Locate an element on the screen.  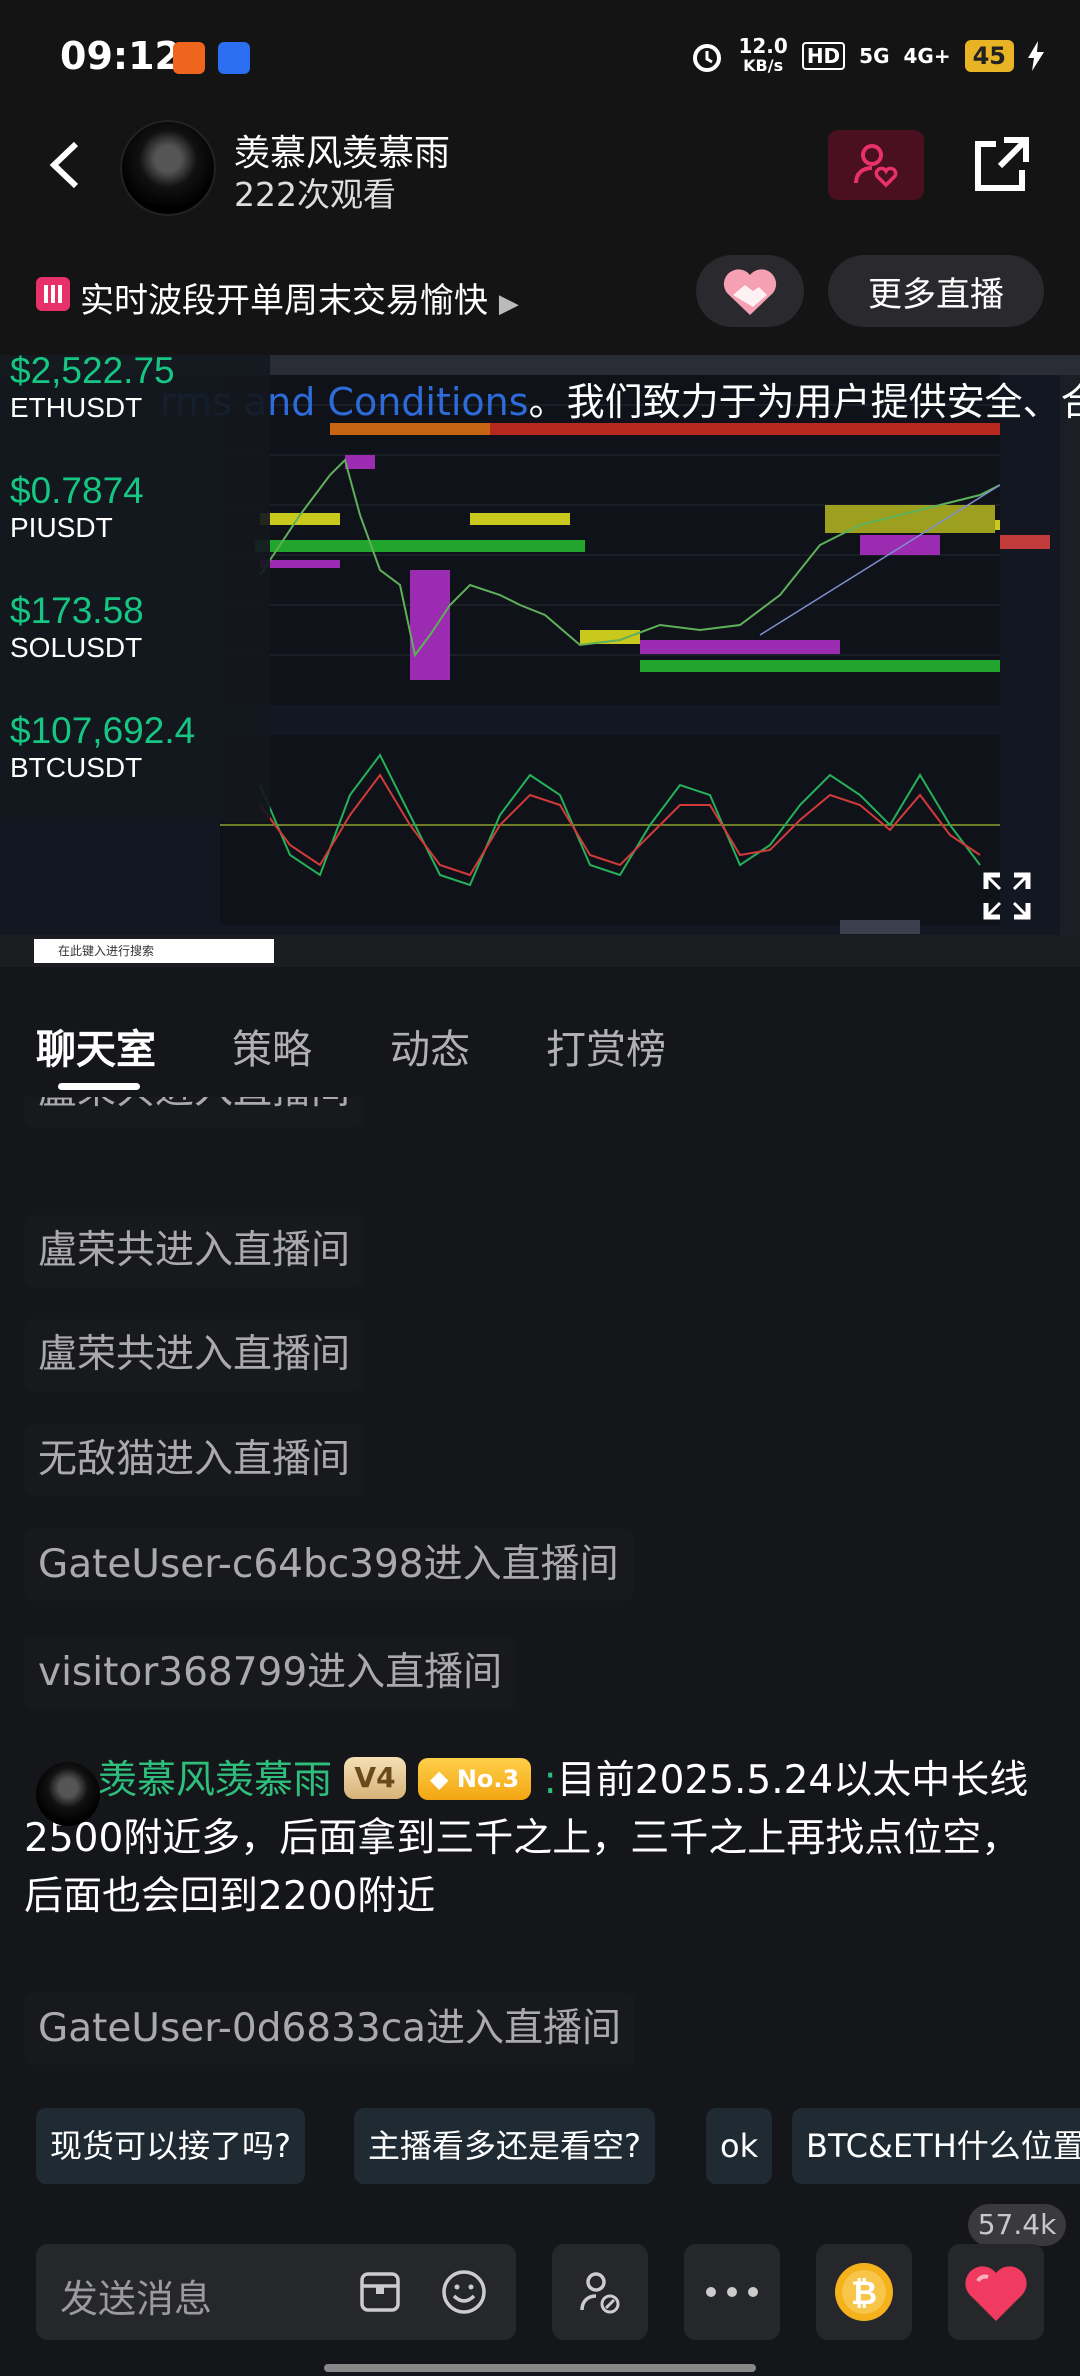
back-button is located at coordinates (64, 171).